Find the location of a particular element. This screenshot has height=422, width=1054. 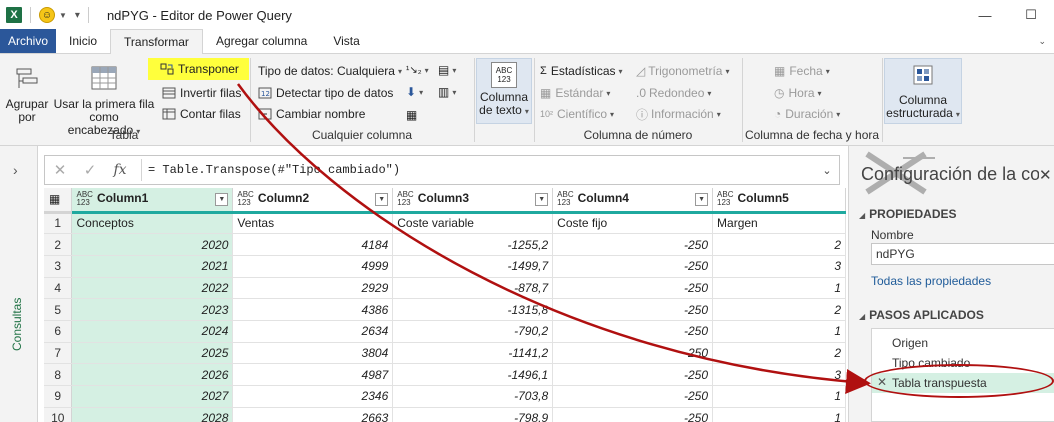

table-cell: -703,8 is located at coordinates (473, 396).